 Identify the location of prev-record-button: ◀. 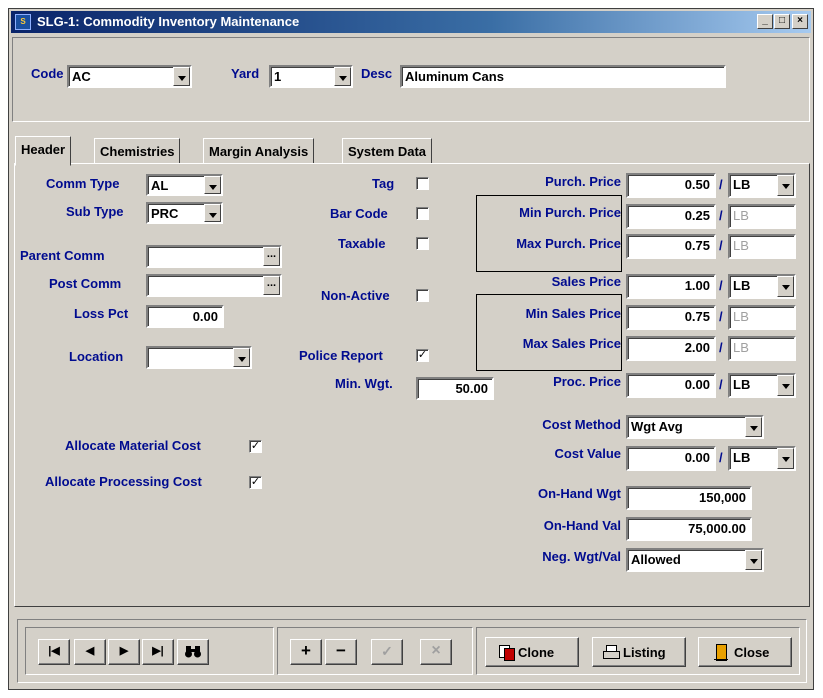
(90, 652).